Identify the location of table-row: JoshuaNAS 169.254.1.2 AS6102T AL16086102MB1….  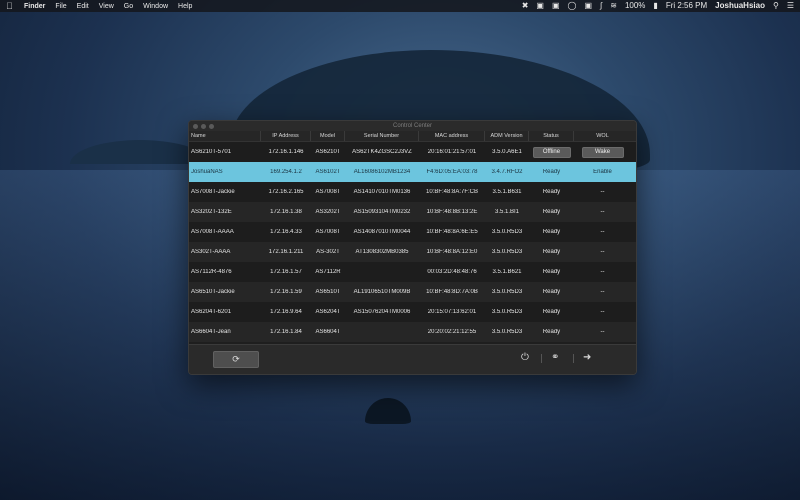
(412, 172).